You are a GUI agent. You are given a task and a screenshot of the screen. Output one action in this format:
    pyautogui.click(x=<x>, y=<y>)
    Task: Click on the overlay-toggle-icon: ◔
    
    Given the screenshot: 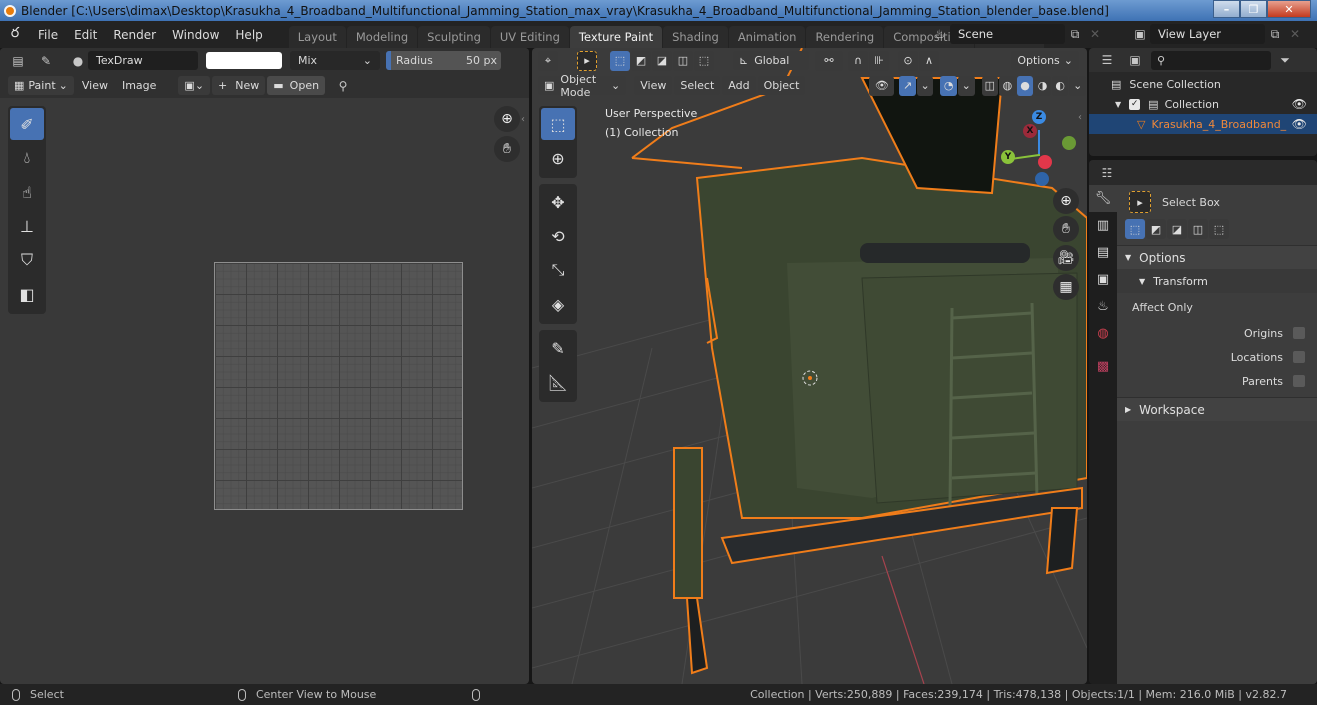 What is the action you would take?
    pyautogui.click(x=948, y=85)
    